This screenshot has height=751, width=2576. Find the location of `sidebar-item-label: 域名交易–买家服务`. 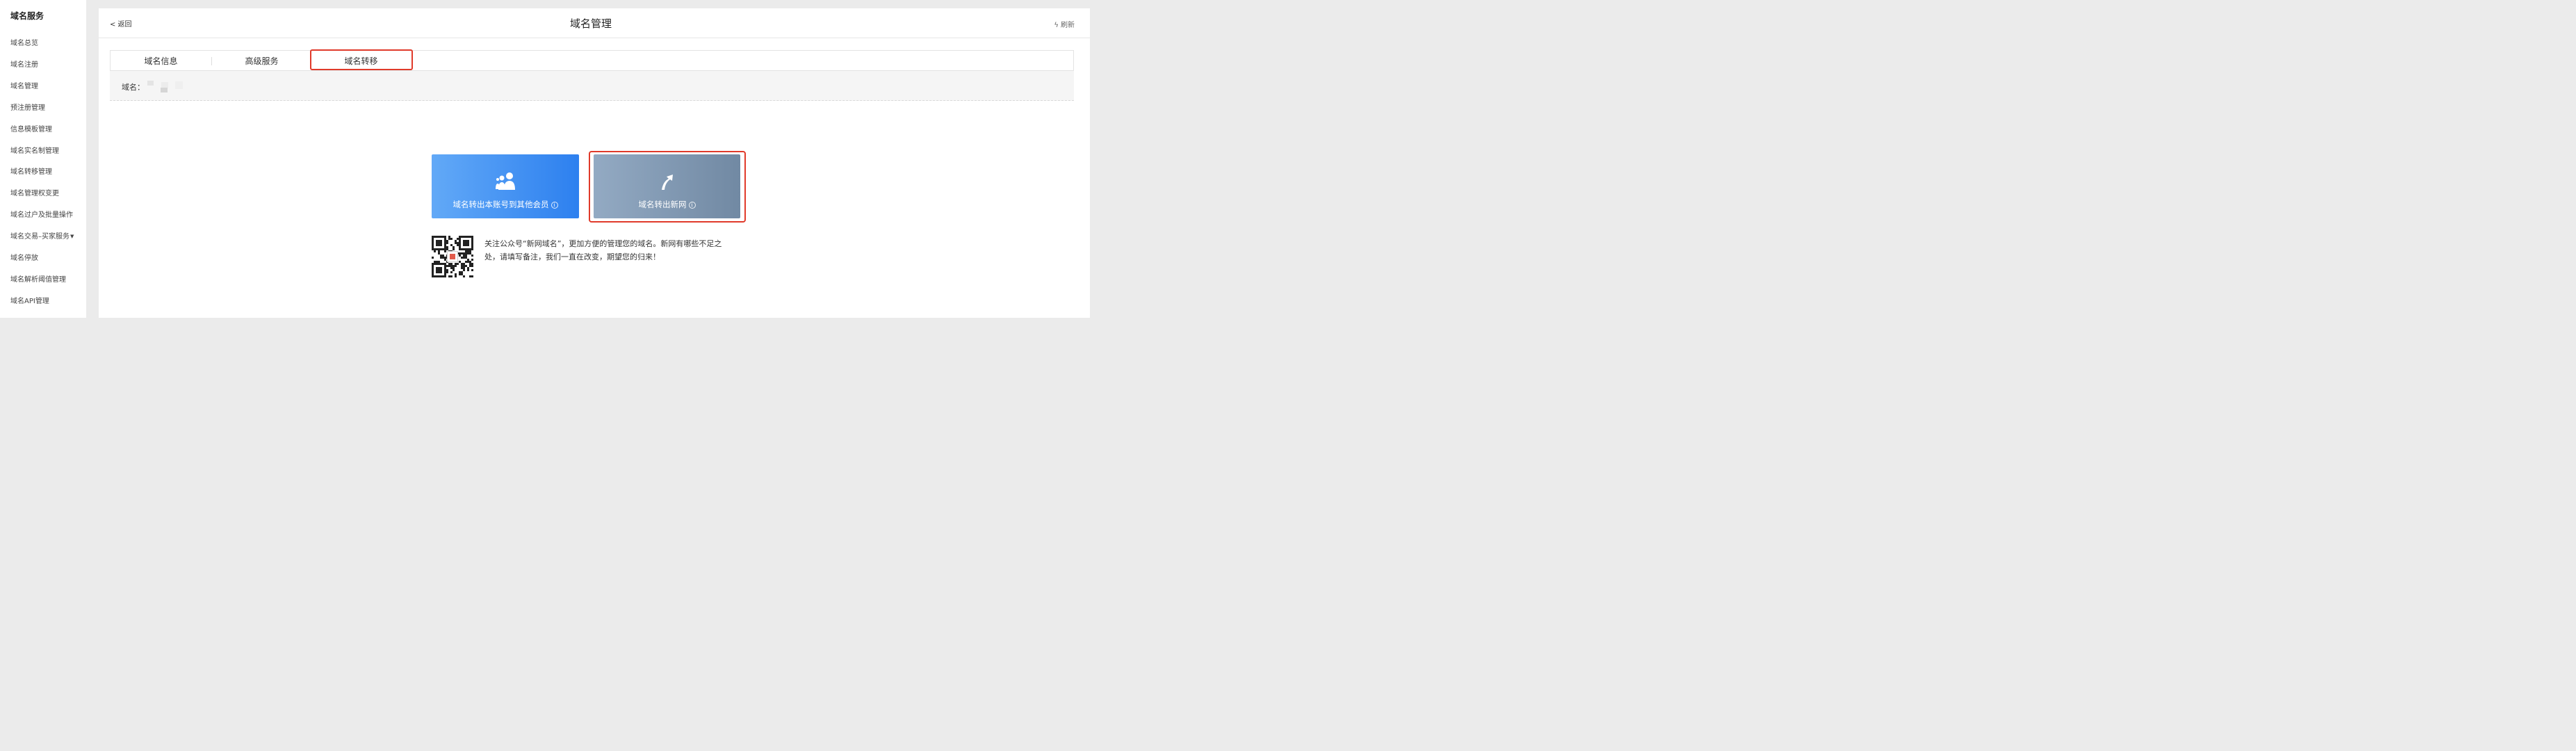

sidebar-item-label: 域名交易–买家服务 is located at coordinates (40, 237).